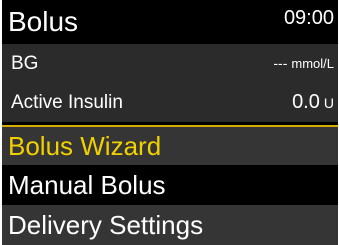 The width and height of the screenshot is (339, 245). What do you see at coordinates (67, 102) in the screenshot?
I see `active-insulin-label: Active Insulin` at bounding box center [67, 102].